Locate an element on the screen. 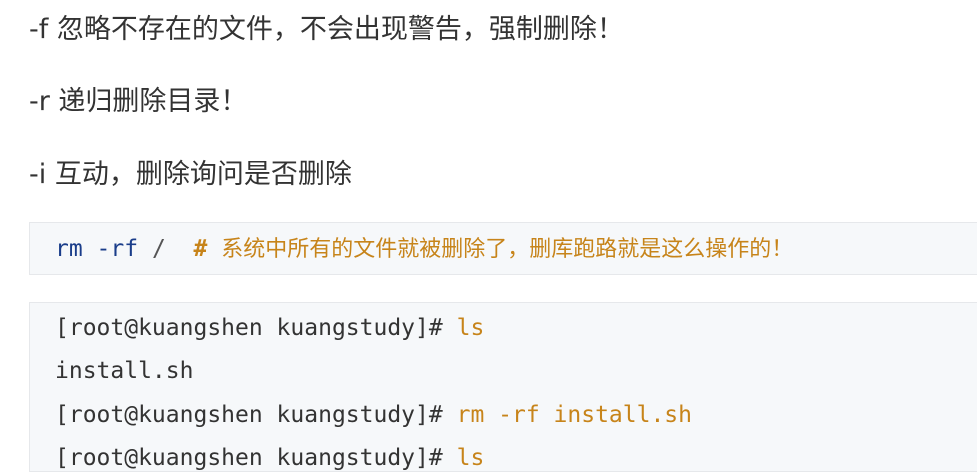  code-line: rm -rf / # 系统中所有的文件就被删除了，删库跑路就是这么操作的！ is located at coordinates (424, 249).